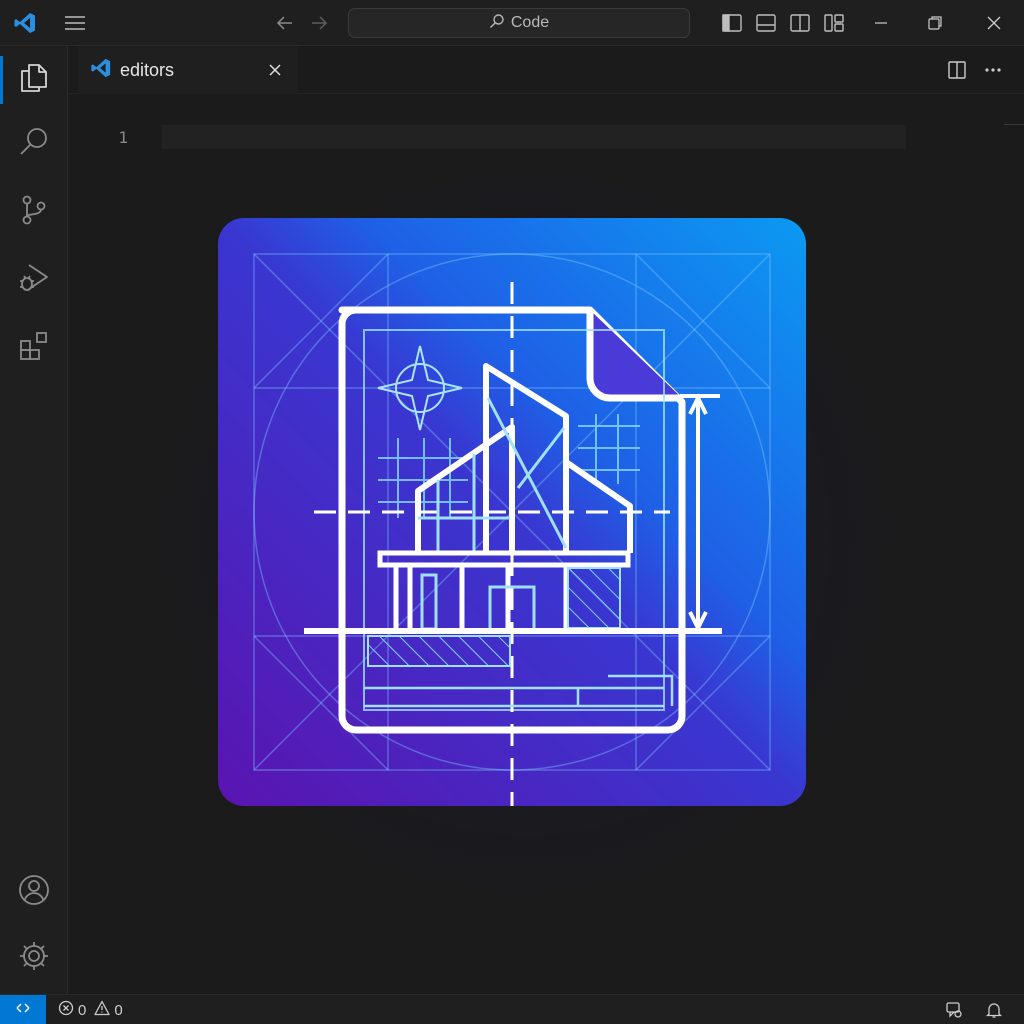 The image size is (1024, 1024). I want to click on minimize-icon, so click(881, 23).